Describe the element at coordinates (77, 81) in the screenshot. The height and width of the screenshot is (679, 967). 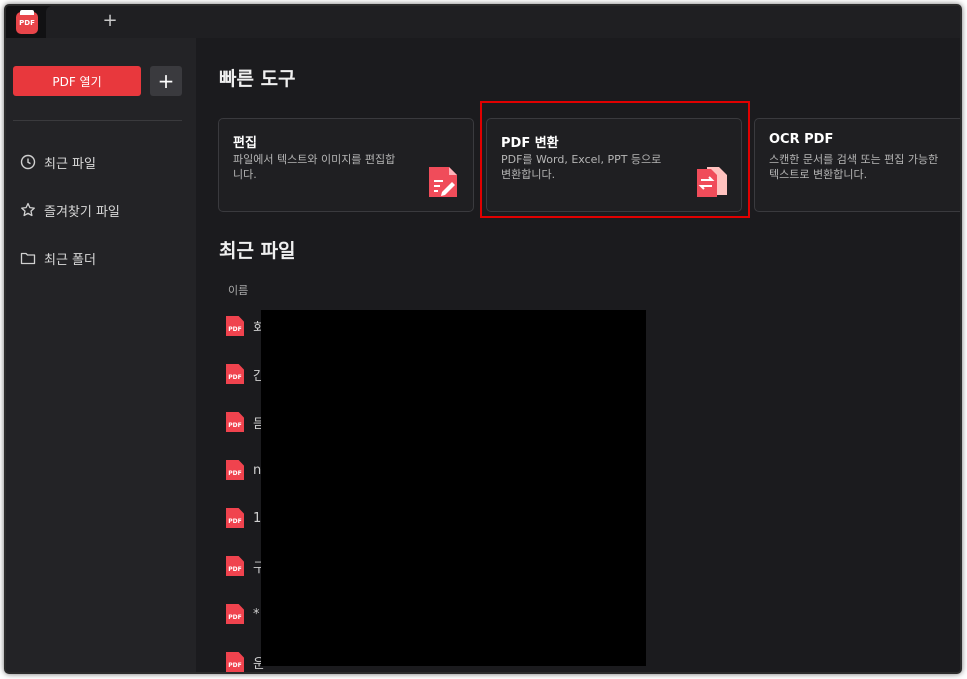
I see `open-pdf-button: PDF 열기` at that location.